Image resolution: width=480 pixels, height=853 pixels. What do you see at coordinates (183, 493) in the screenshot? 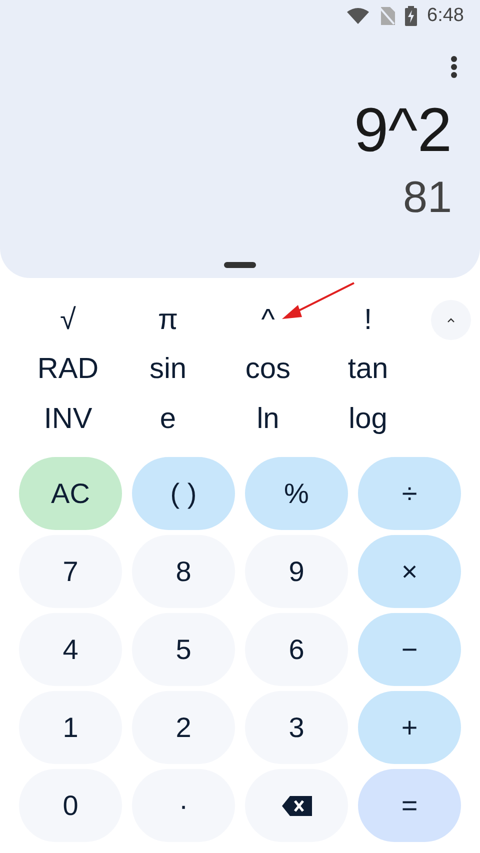
I see `keypad-key: ( )` at bounding box center [183, 493].